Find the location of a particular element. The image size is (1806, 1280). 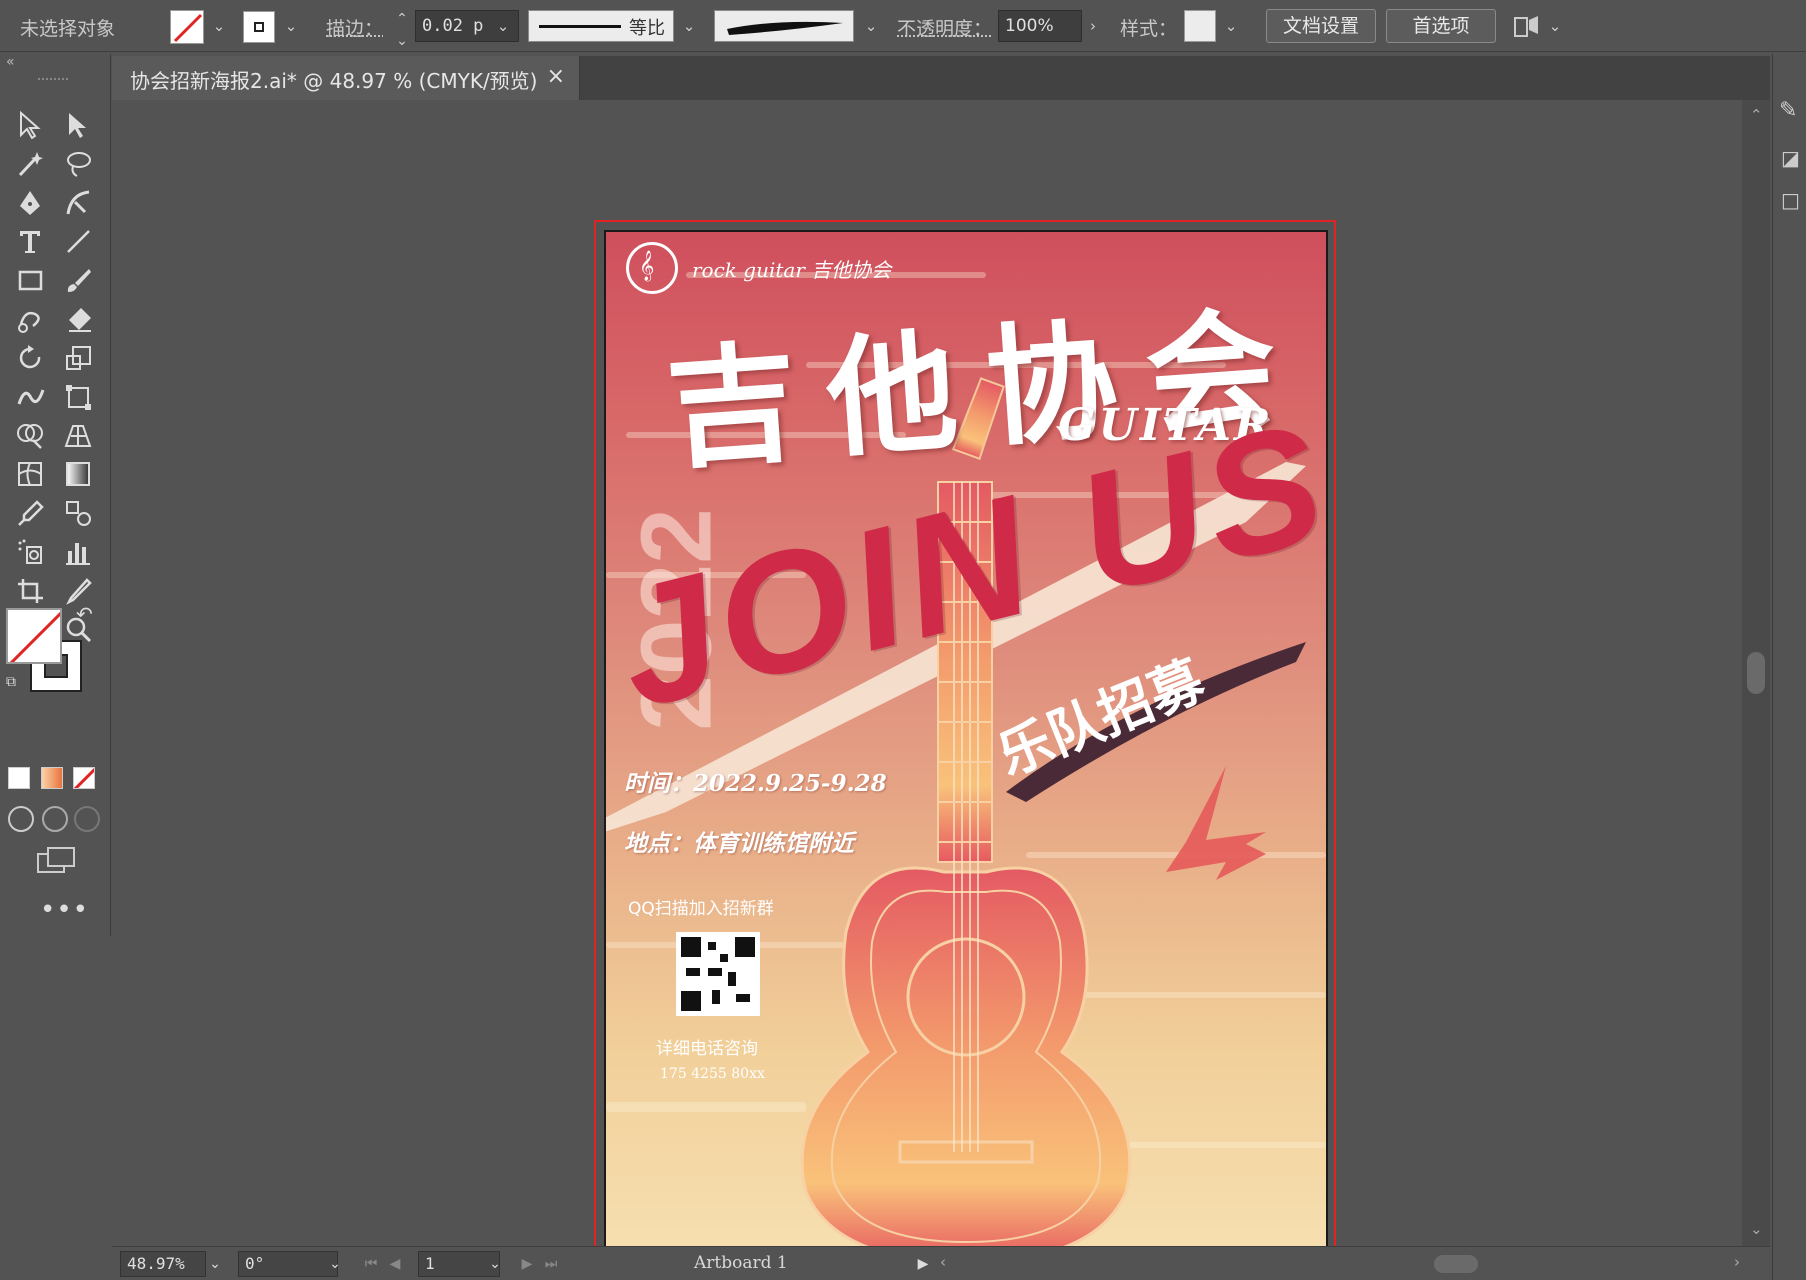

last-artboard-icon: ⏭ is located at coordinates (551, 1264).